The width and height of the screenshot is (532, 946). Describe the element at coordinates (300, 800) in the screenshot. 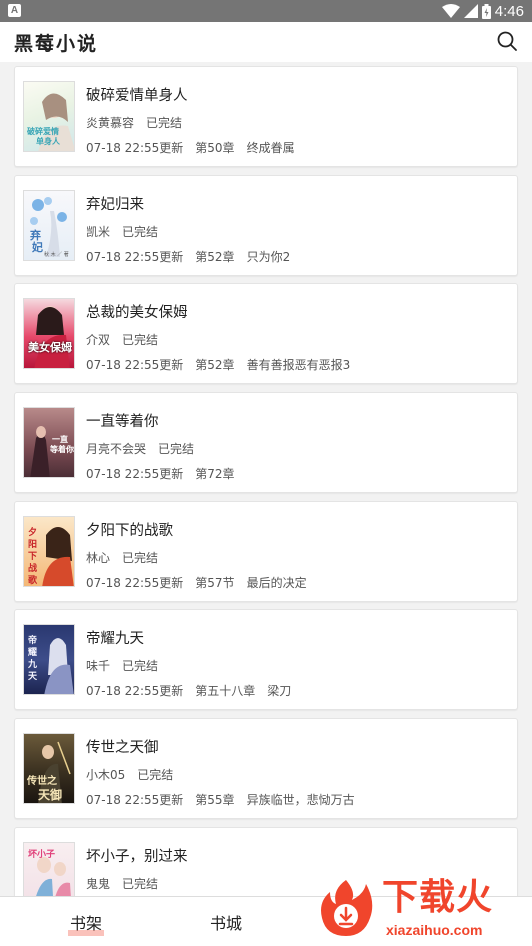

I see `latest-chapter-title: 异族临世，悲恸万古` at that location.